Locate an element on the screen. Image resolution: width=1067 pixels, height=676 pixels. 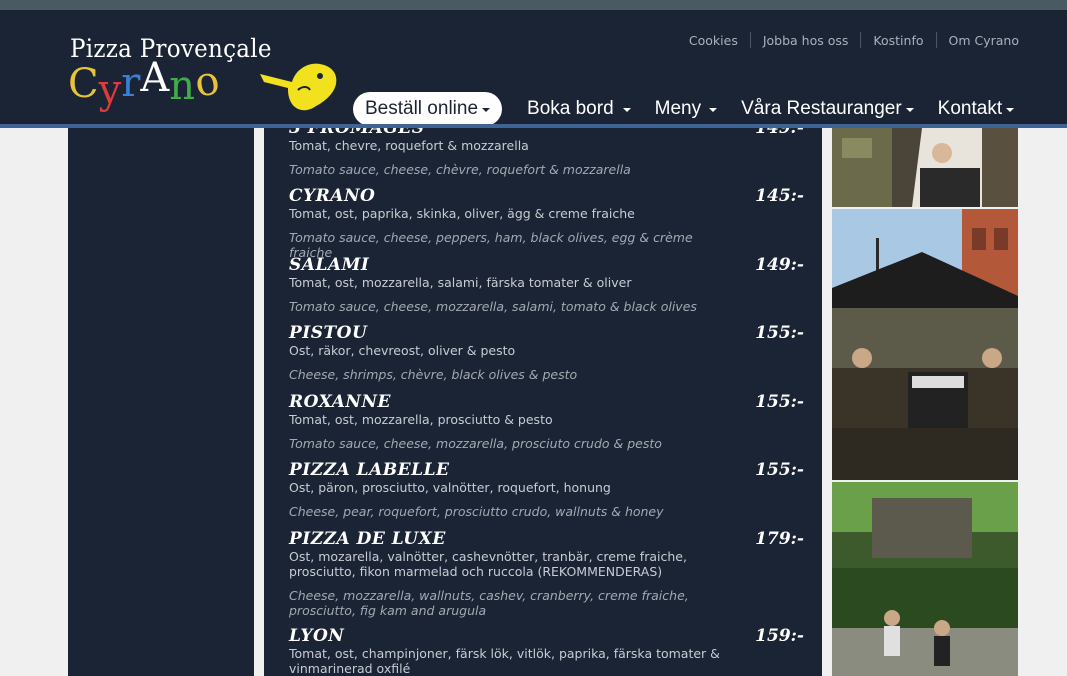
nav-contact: Kontakt is located at coordinates (976, 109).